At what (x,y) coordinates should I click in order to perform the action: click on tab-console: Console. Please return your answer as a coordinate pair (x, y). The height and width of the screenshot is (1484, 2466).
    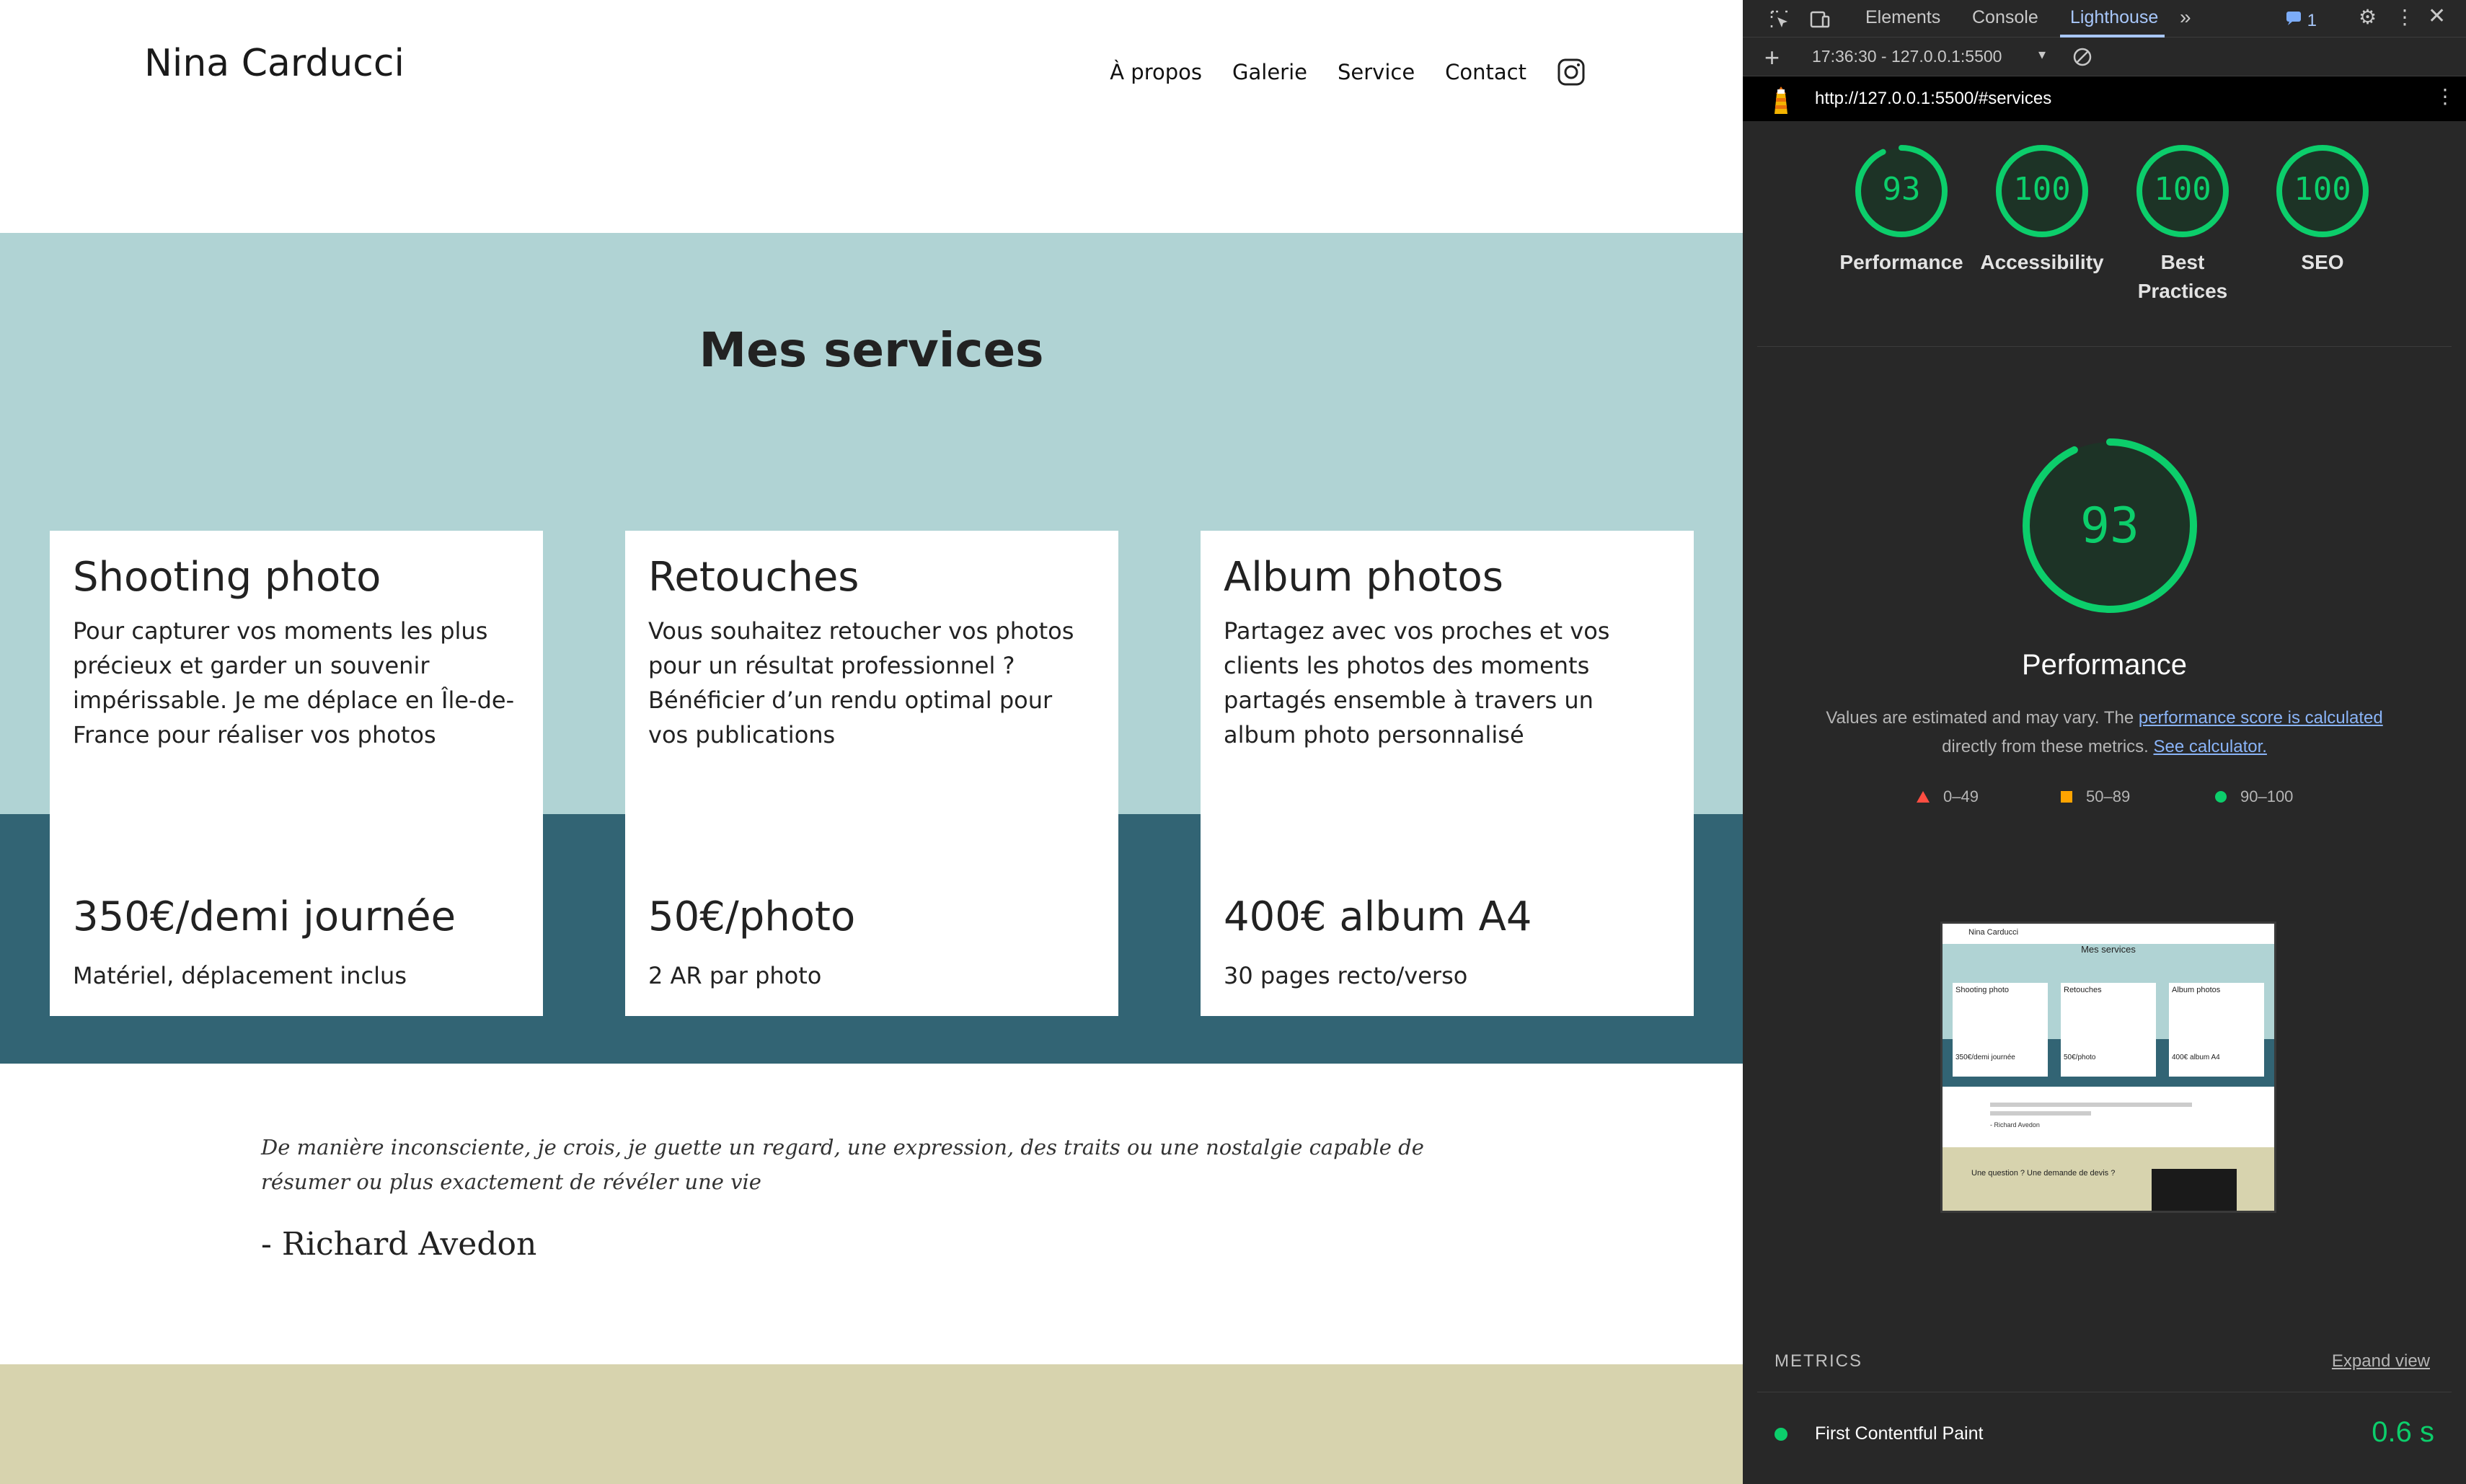
    Looking at the image, I should click on (2005, 17).